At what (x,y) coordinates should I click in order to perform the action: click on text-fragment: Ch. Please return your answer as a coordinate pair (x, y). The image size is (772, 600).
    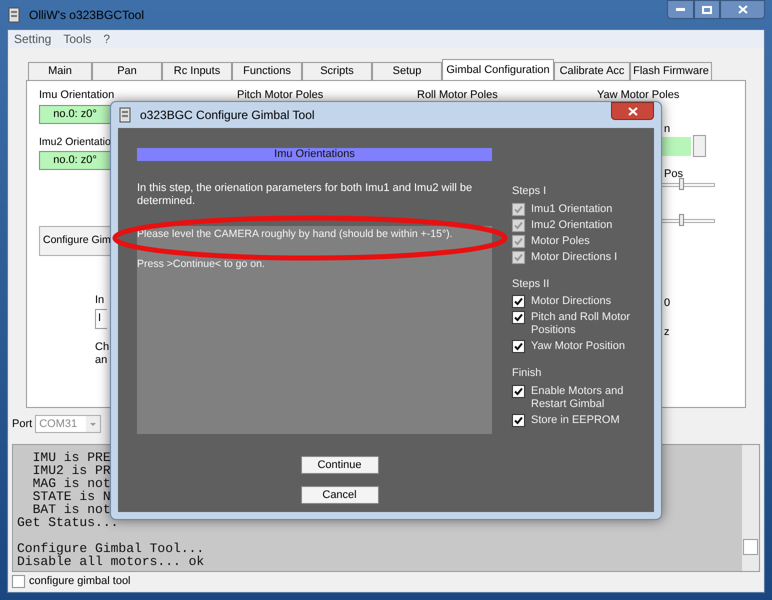
    Looking at the image, I should click on (102, 347).